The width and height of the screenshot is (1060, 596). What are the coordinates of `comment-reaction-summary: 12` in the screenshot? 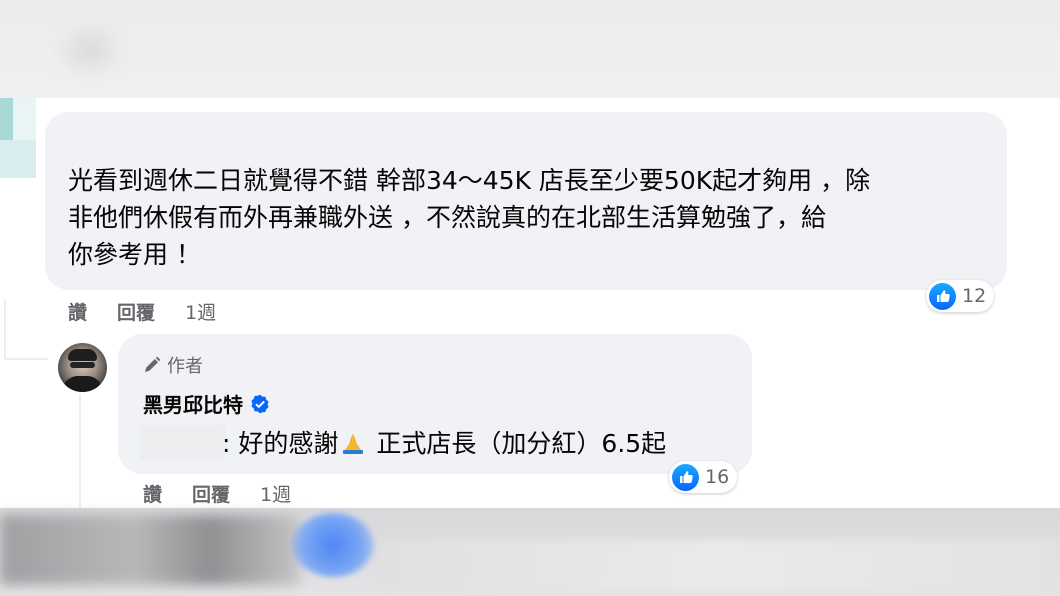 It's located at (960, 296).